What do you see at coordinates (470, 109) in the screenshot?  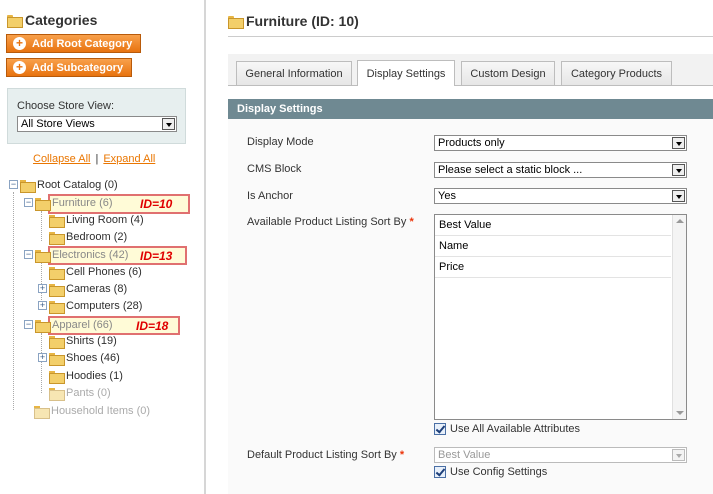 I see `section-header: Display Settings` at bounding box center [470, 109].